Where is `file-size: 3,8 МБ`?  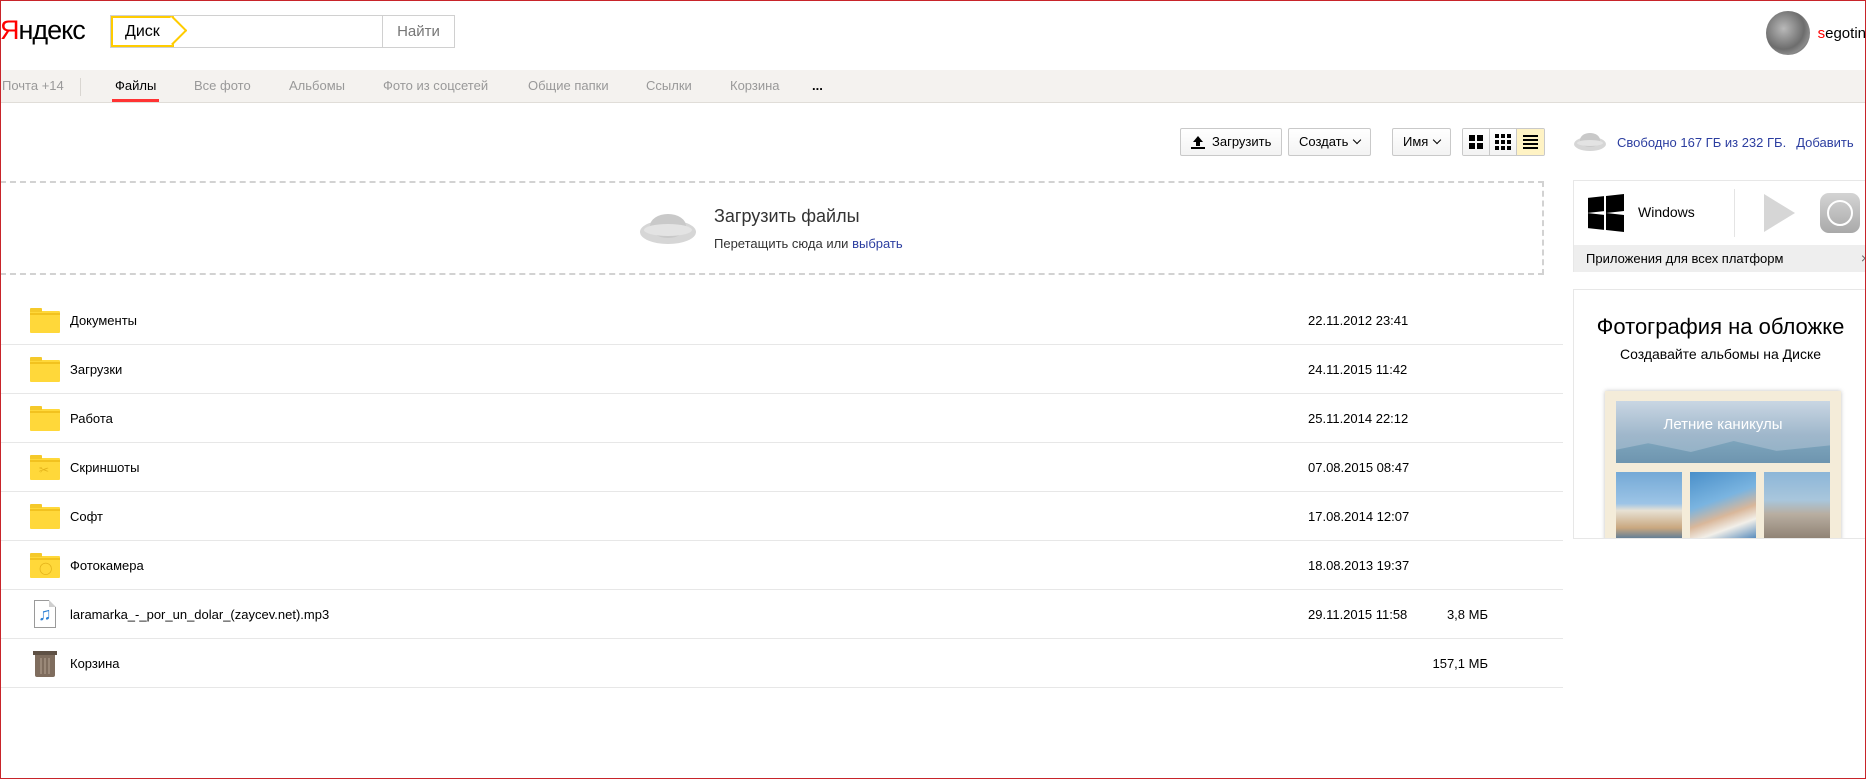
file-size: 3,8 МБ is located at coordinates (1467, 614).